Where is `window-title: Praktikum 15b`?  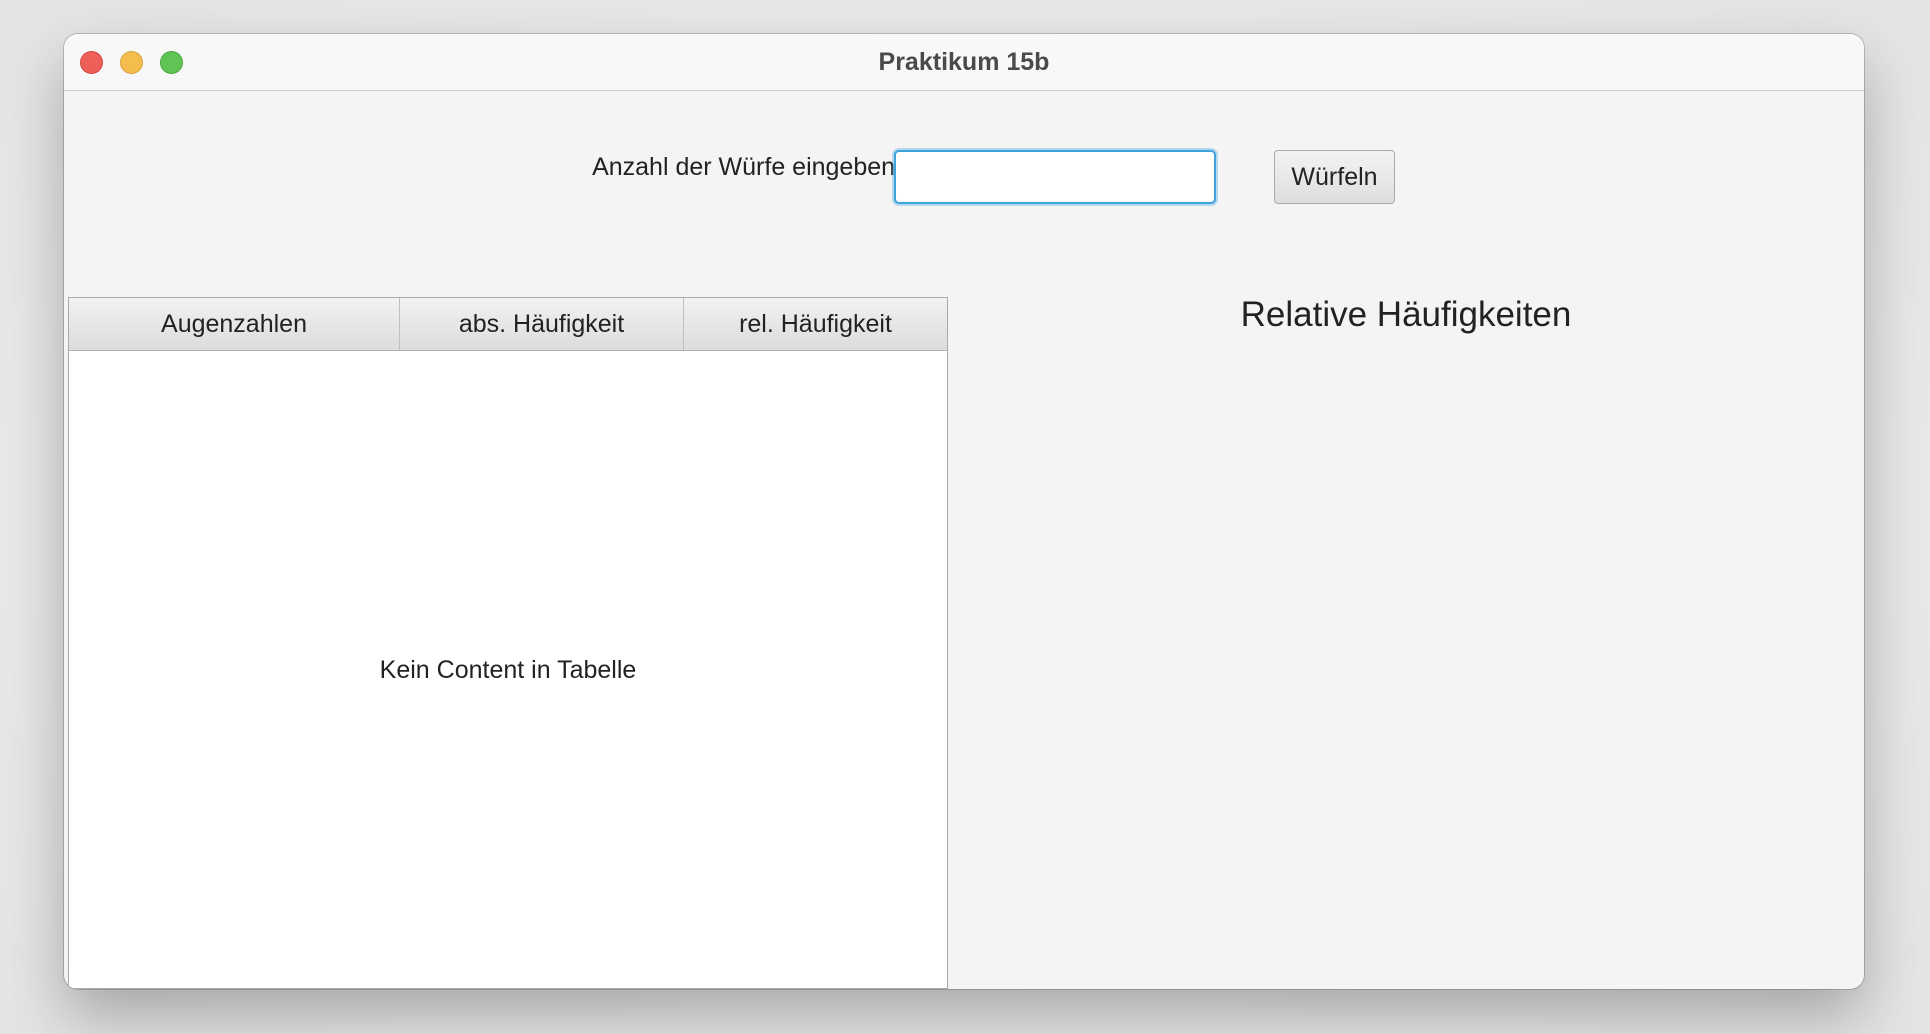
window-title: Praktikum 15b is located at coordinates (964, 62).